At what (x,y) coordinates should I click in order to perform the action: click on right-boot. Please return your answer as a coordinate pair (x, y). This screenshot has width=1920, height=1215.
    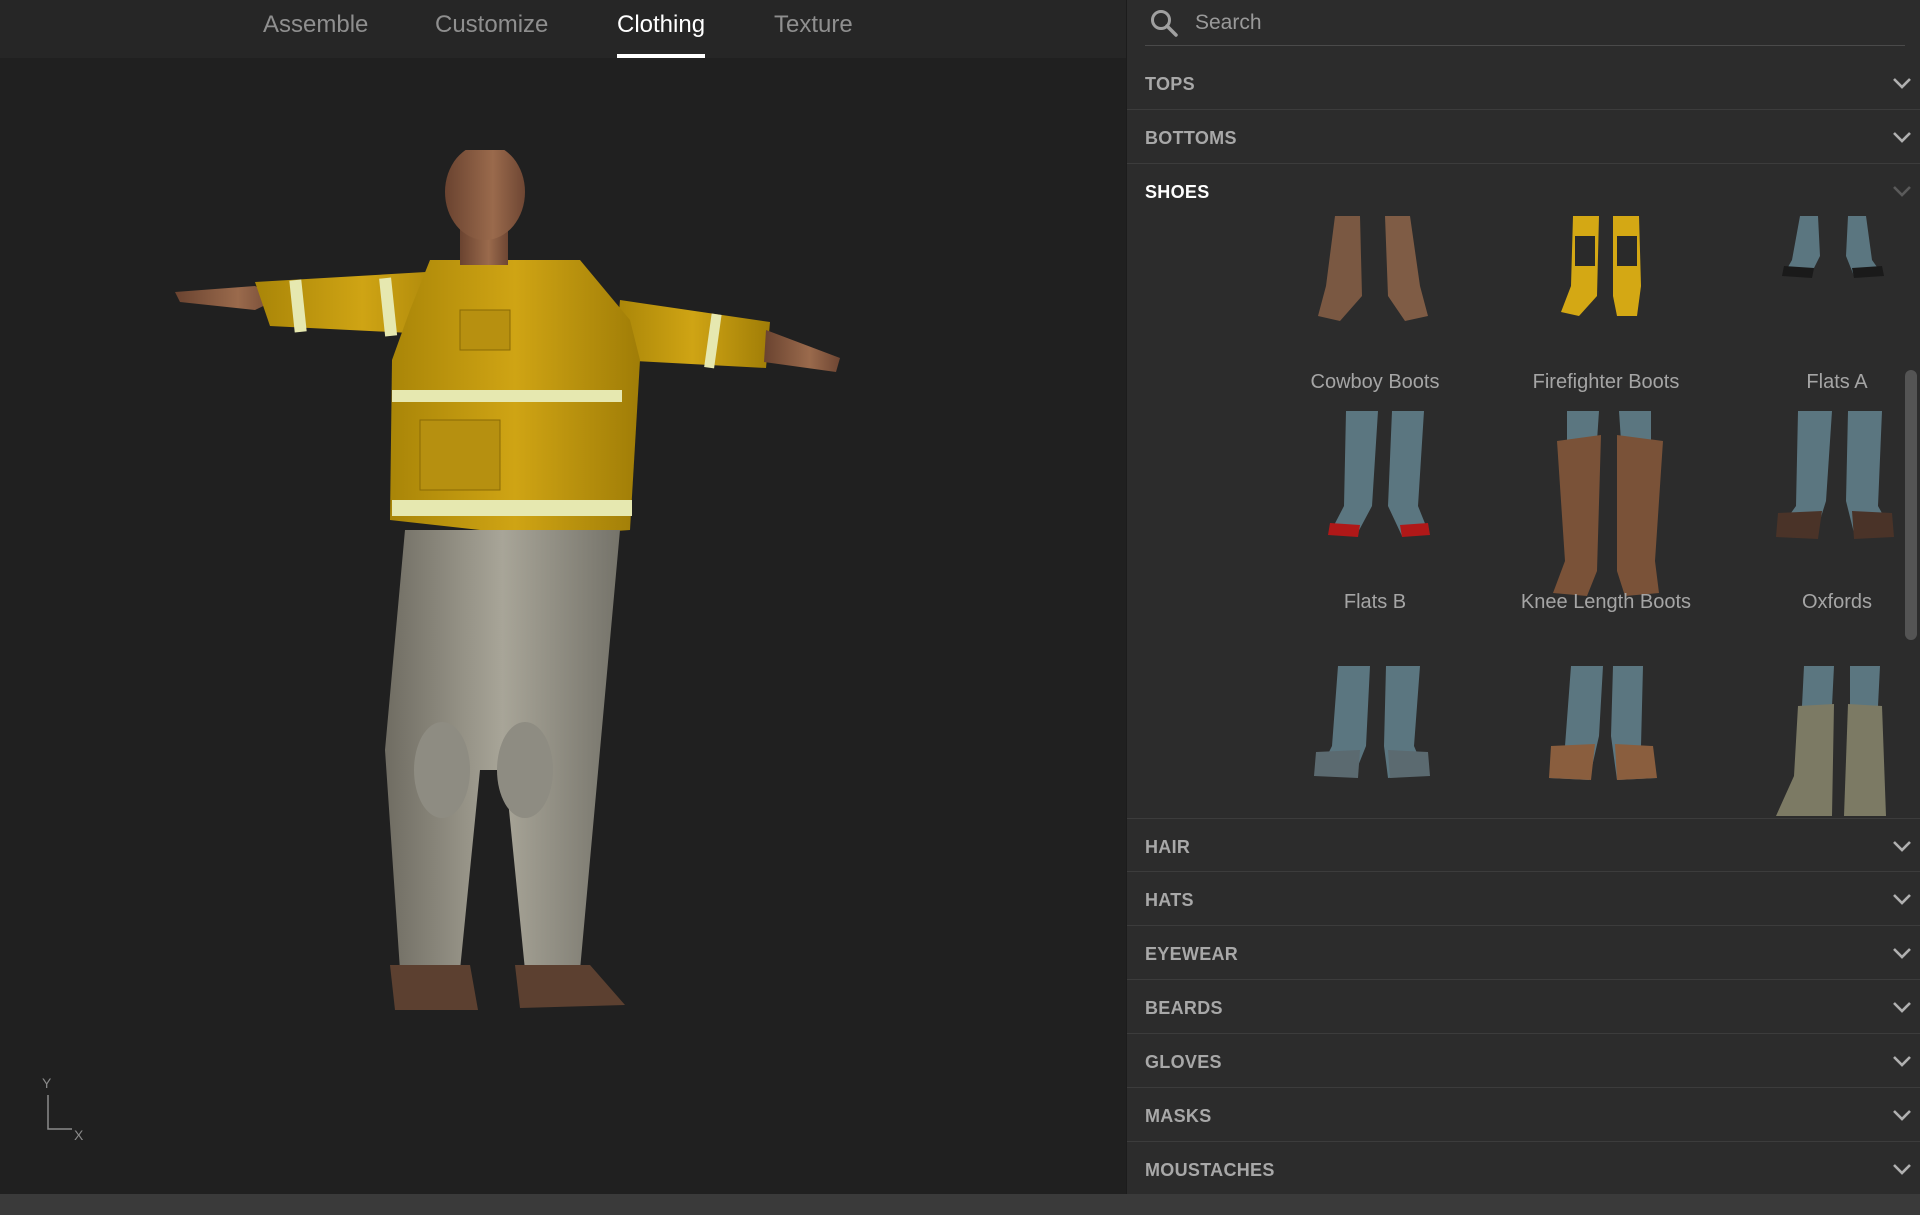
    Looking at the image, I should click on (570, 986).